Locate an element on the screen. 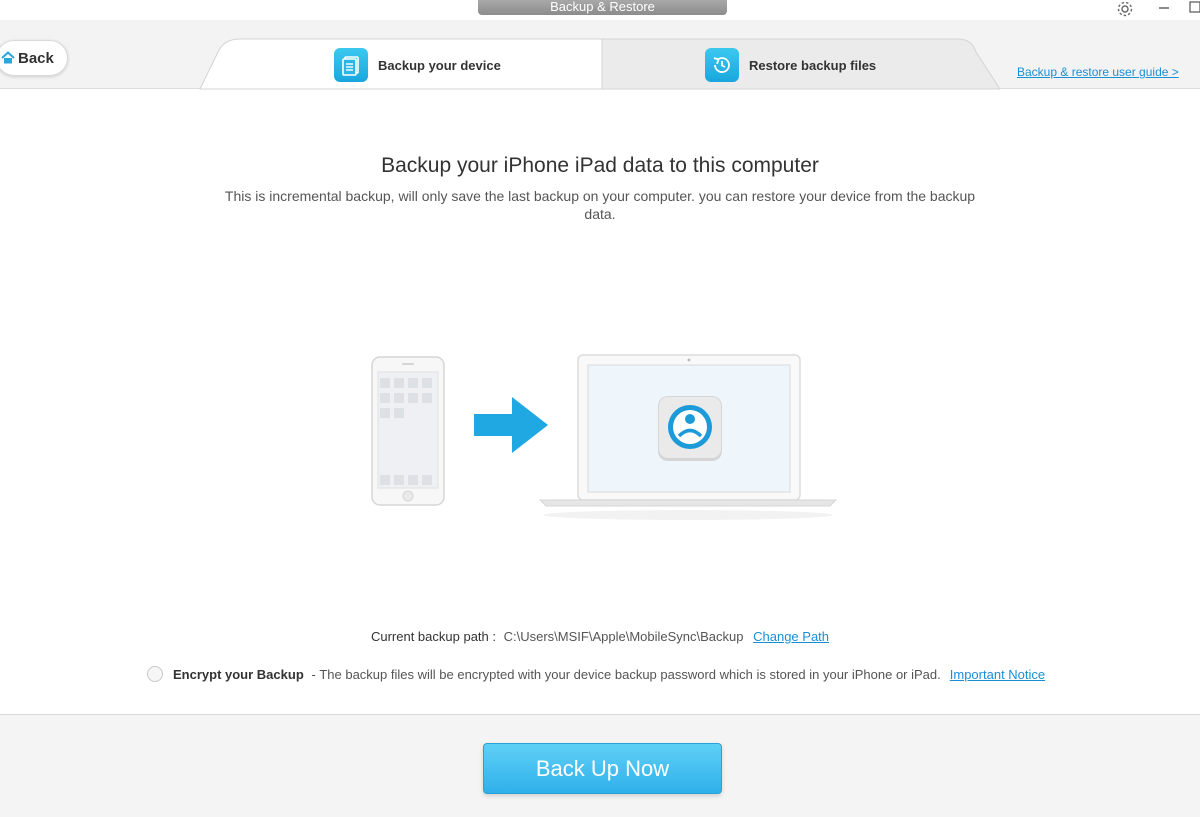 The width and height of the screenshot is (1200, 817). window-title: Backup & Restore is located at coordinates (602, 7).